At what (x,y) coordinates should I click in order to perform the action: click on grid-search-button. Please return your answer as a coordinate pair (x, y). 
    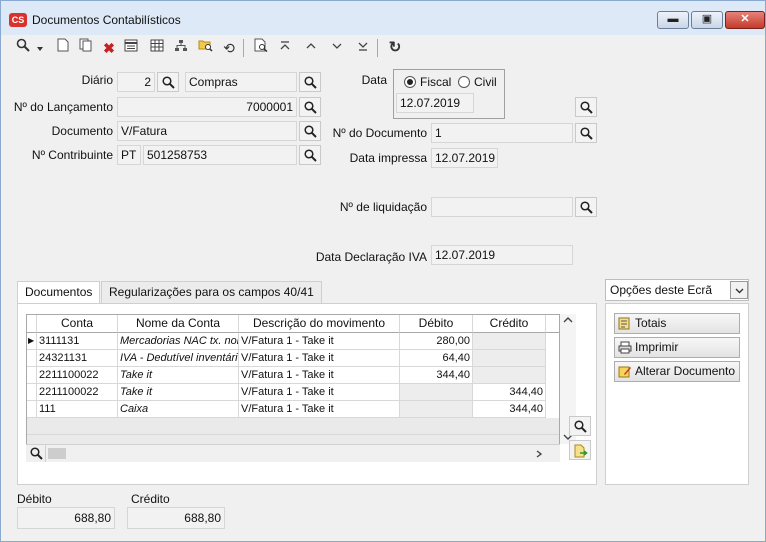
    Looking at the image, I should click on (36, 453).